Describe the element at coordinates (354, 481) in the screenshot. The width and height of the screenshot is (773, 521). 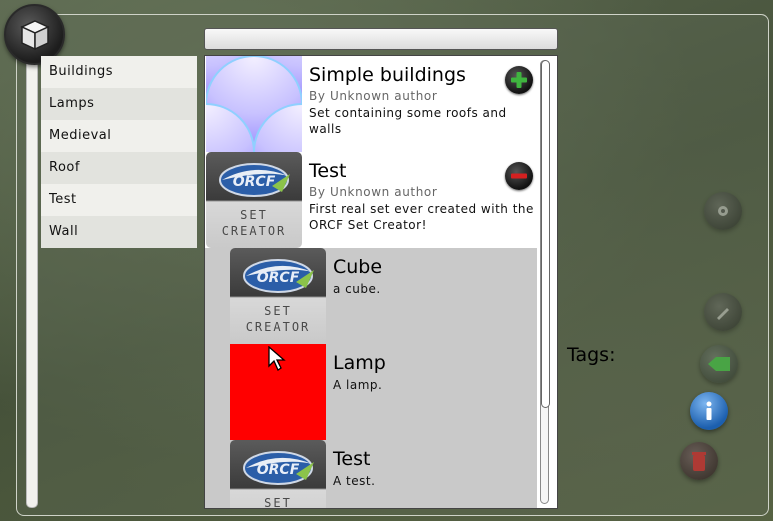
I see `item-description: A test.` at that location.